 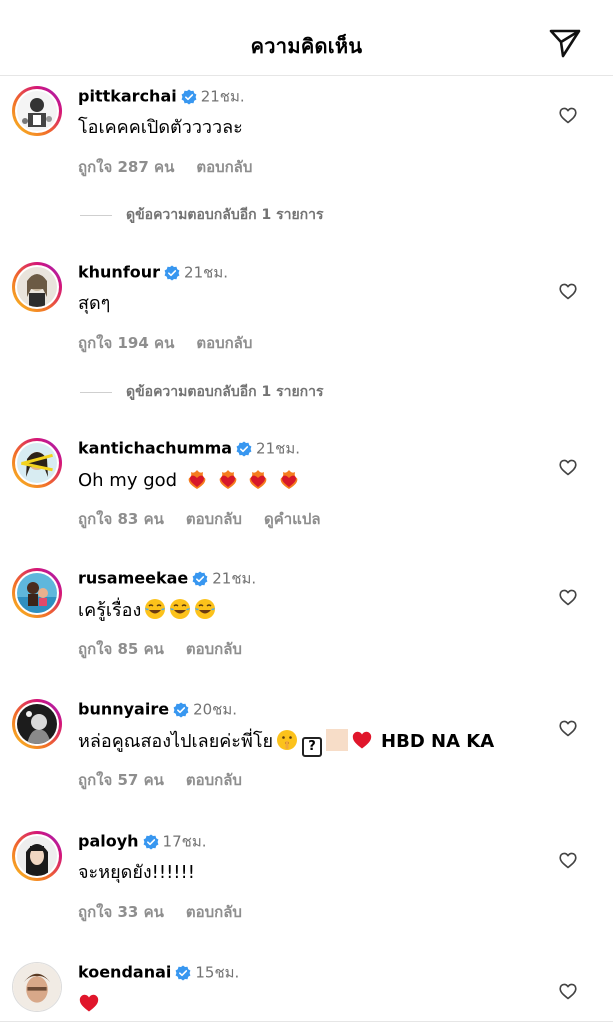 What do you see at coordinates (121, 519) in the screenshot?
I see `like-count: ถูกใจ 83 คน` at bounding box center [121, 519].